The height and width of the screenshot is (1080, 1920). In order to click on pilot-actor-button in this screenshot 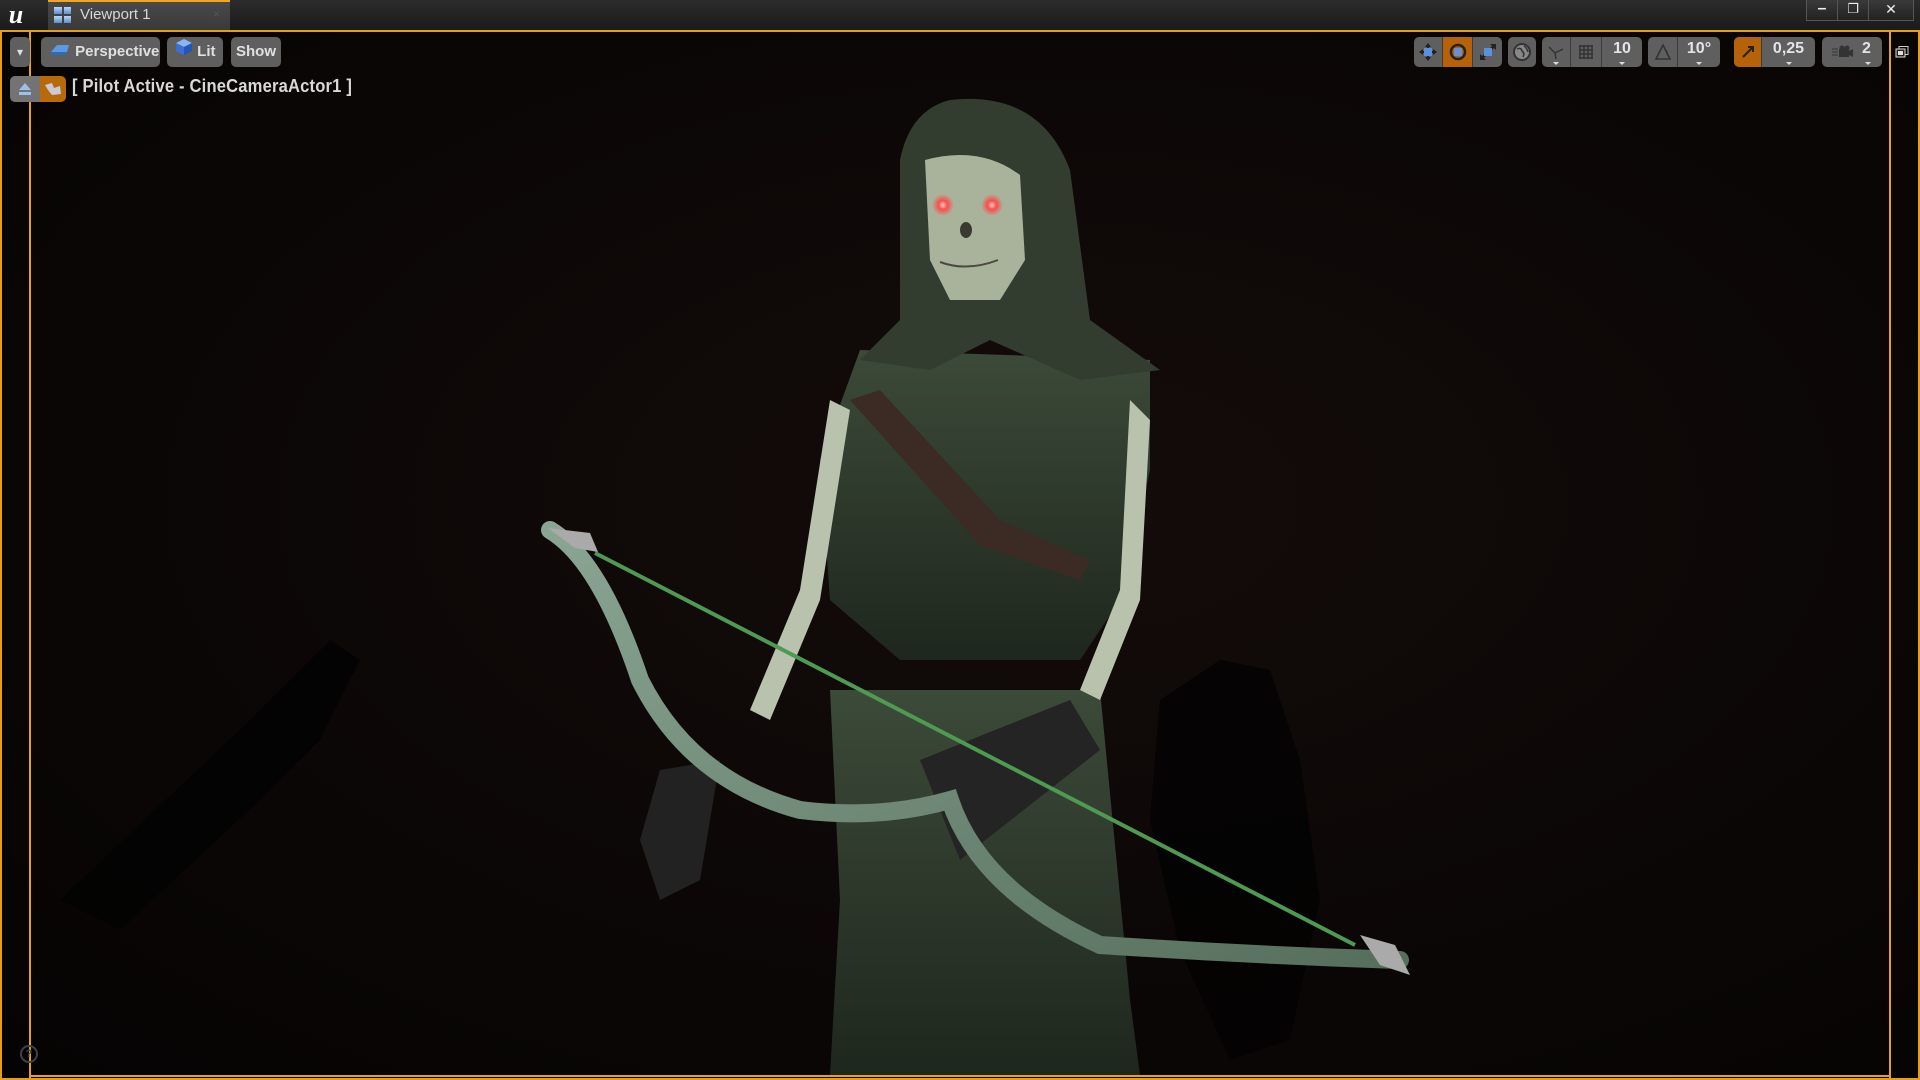, I will do `click(53, 89)`.